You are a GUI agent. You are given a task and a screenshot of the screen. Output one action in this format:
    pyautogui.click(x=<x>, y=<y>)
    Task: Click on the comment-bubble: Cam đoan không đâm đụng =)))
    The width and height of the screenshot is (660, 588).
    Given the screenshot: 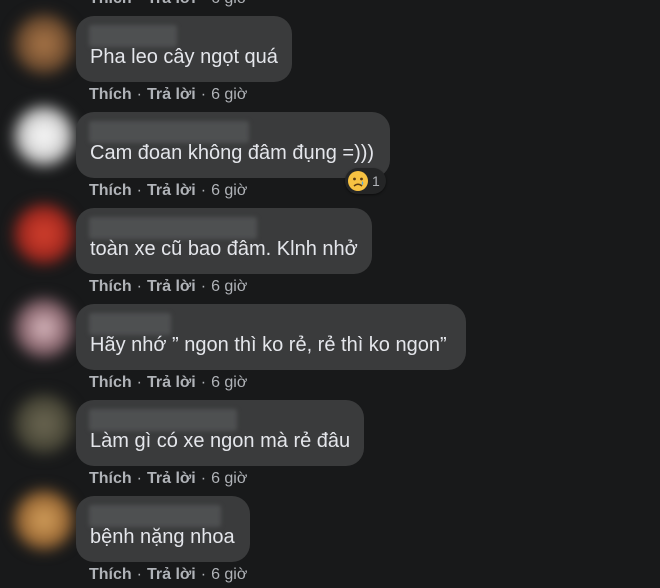 What is the action you would take?
    pyautogui.click(x=233, y=145)
    